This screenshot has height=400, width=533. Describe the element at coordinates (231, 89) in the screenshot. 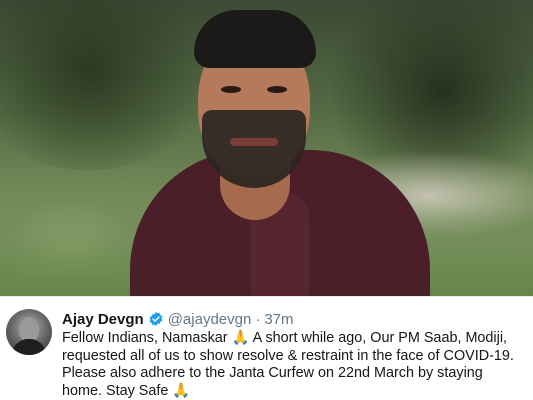

I see `left-eye` at that location.